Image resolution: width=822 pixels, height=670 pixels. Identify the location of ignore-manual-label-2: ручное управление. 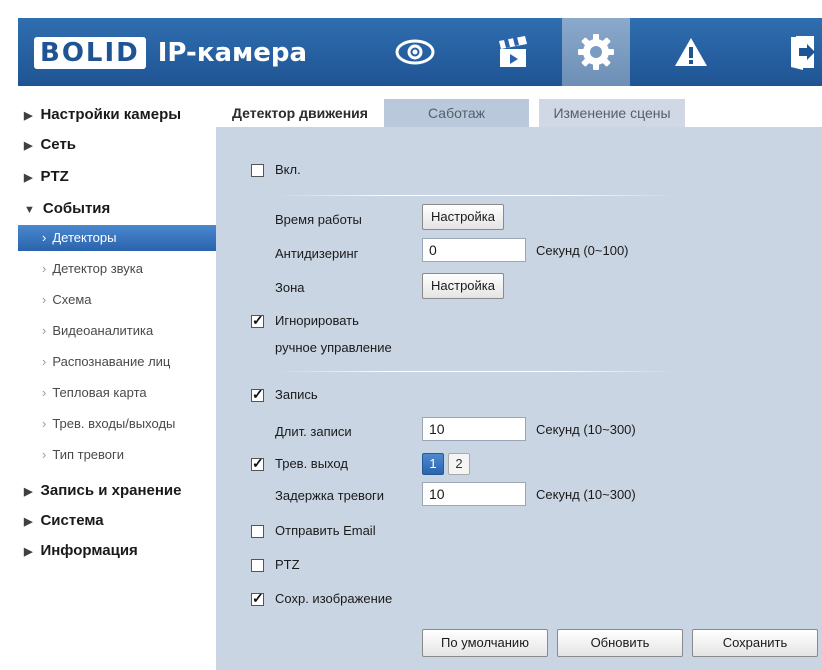
(333, 347).